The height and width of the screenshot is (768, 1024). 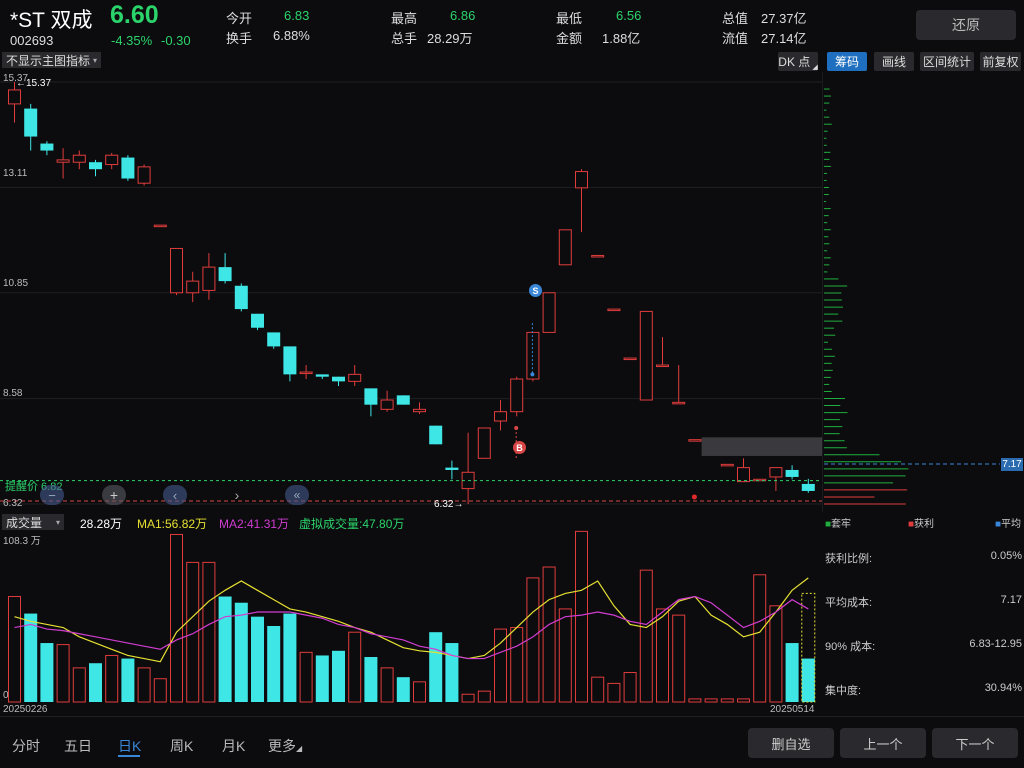 I want to click on restore-button: 还原, so click(x=966, y=25).